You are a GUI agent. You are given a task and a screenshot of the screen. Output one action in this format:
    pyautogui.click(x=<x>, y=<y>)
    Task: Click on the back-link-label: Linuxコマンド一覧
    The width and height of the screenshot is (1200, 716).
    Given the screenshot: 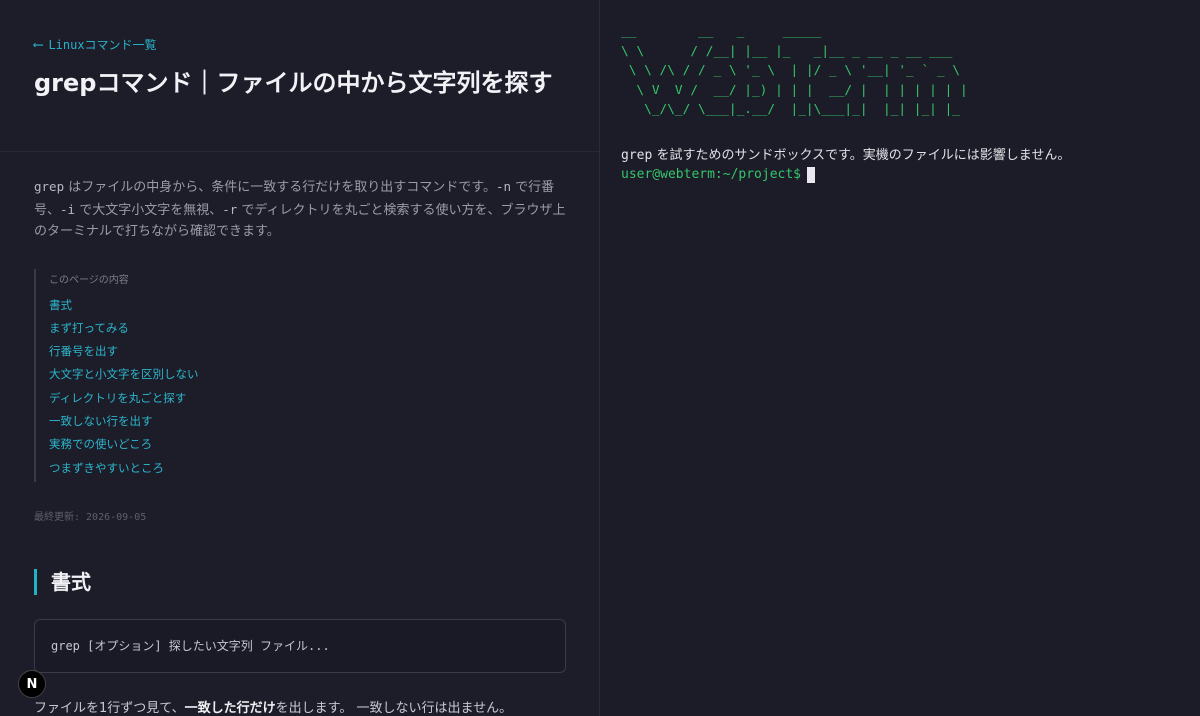 What is the action you would take?
    pyautogui.click(x=102, y=45)
    